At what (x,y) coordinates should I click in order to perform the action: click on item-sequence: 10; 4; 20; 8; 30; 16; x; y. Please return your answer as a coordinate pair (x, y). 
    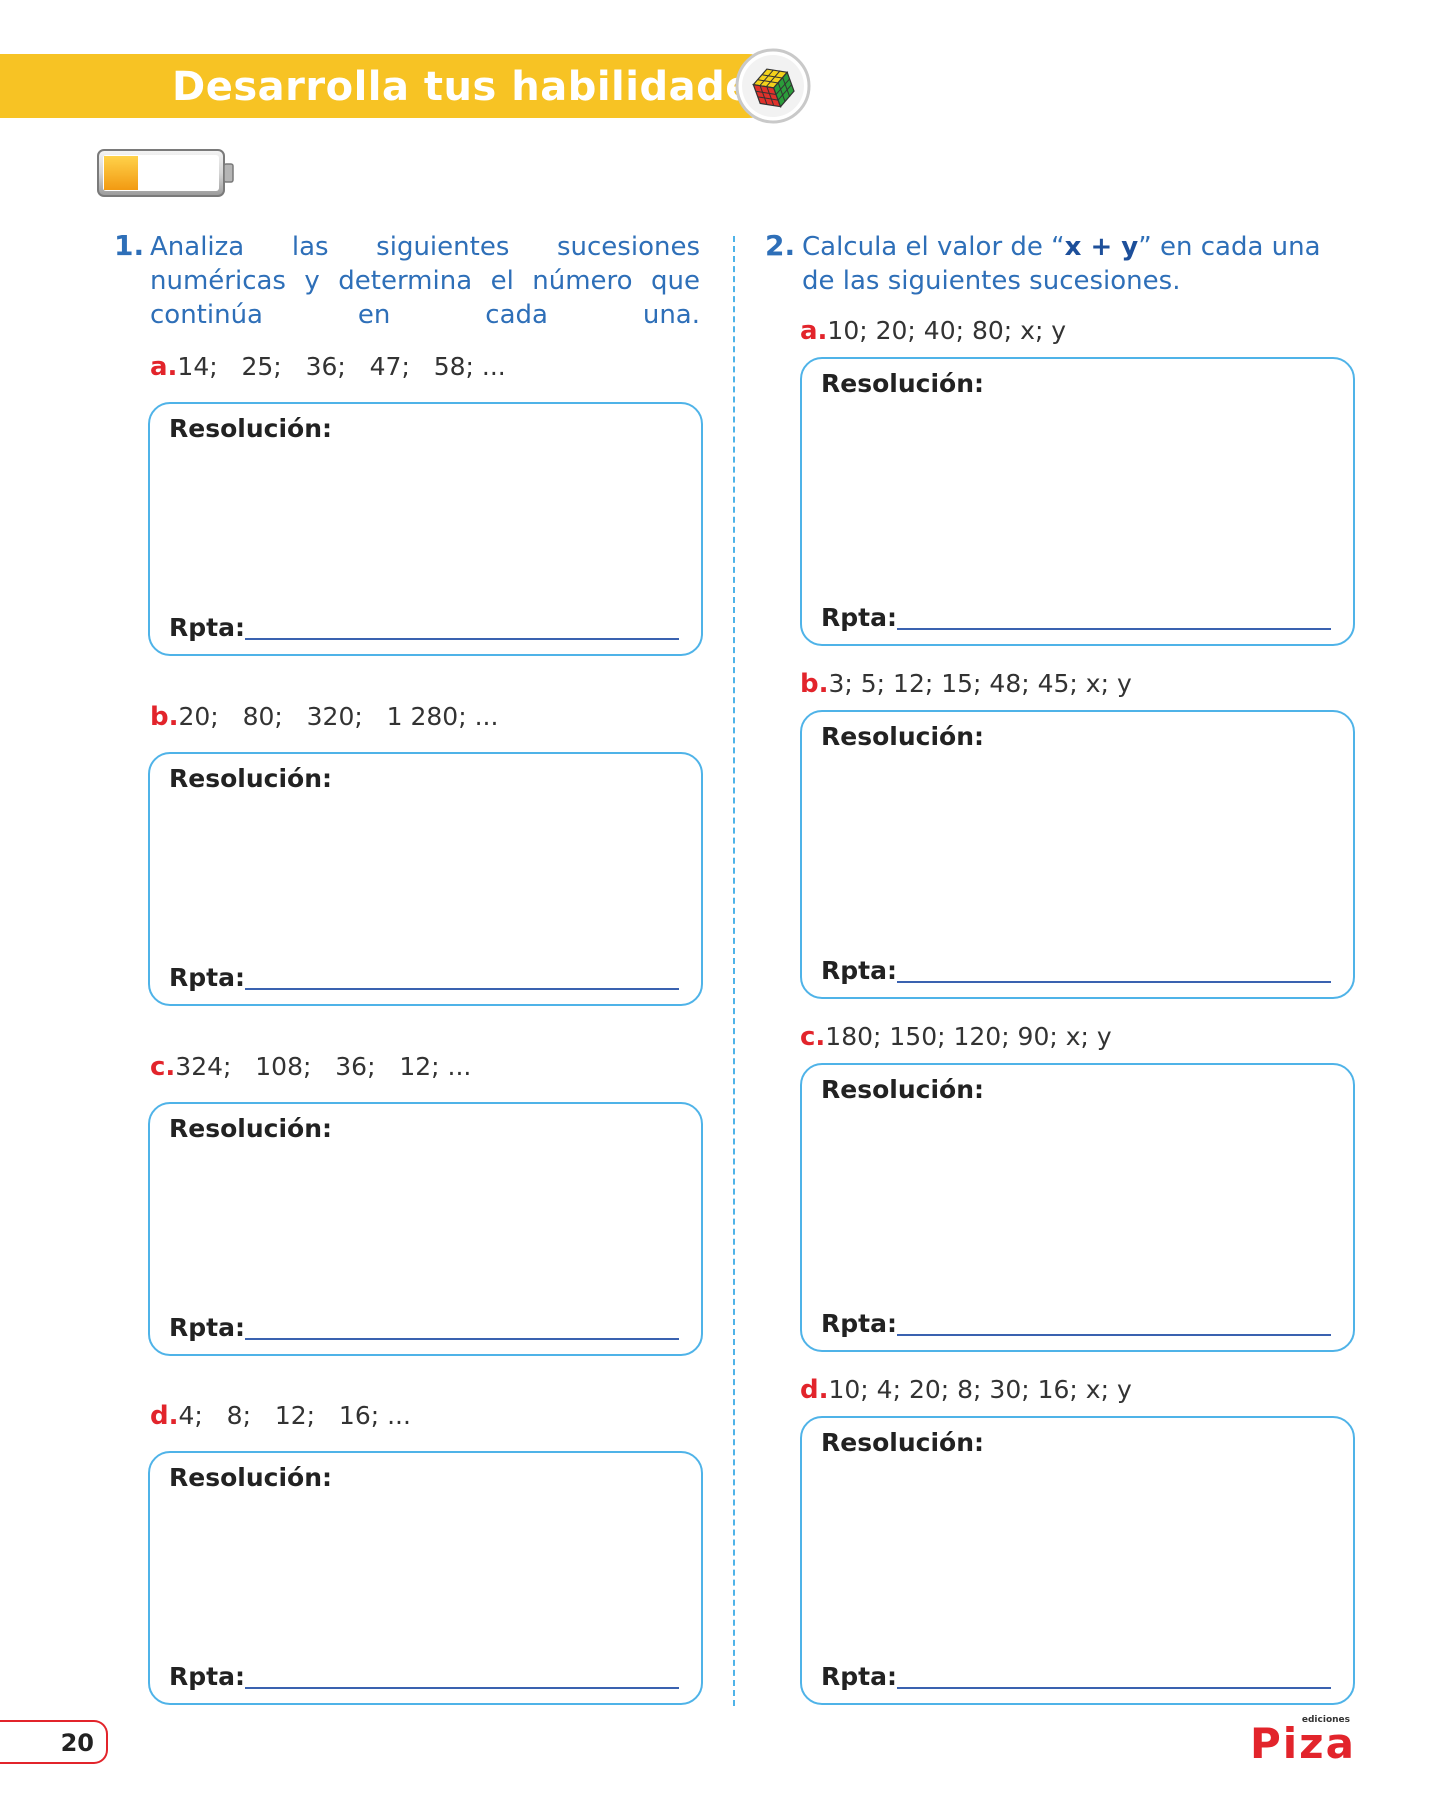
    Looking at the image, I should click on (980, 1389).